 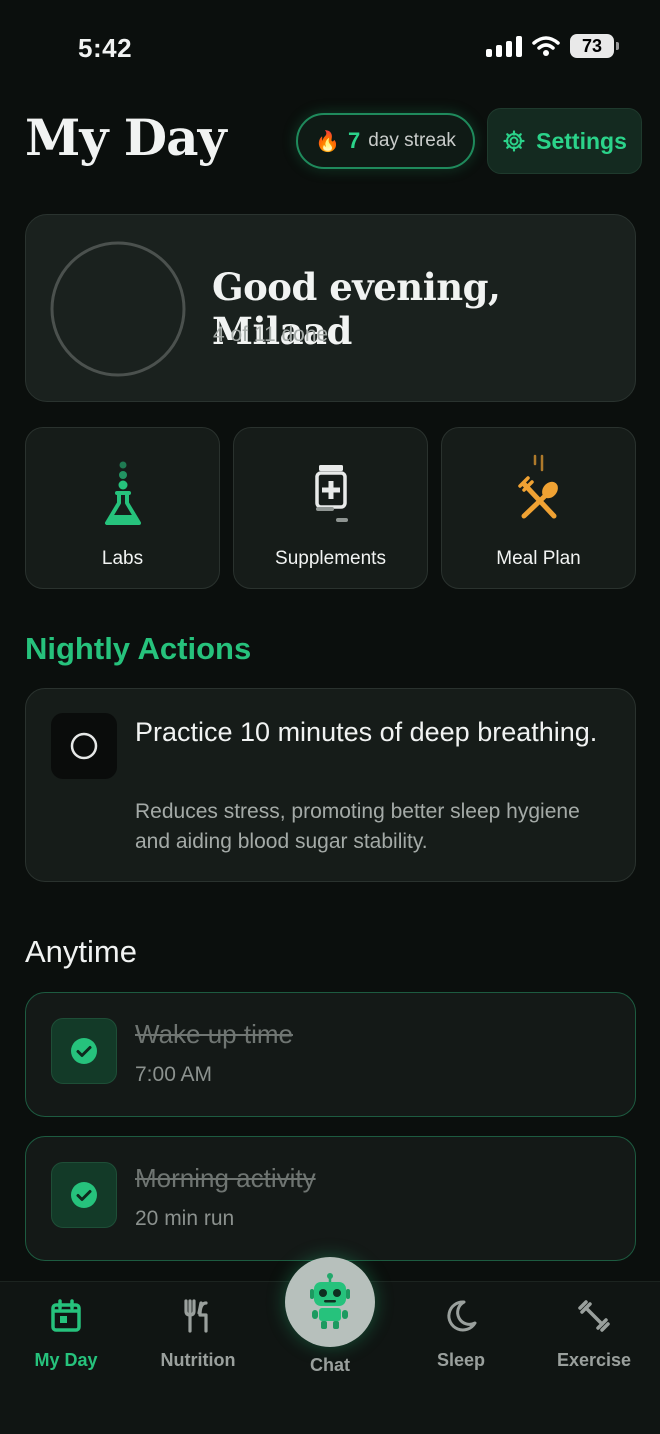 I want to click on task-card: Morning activity 20 min run, so click(x=330, y=1198).